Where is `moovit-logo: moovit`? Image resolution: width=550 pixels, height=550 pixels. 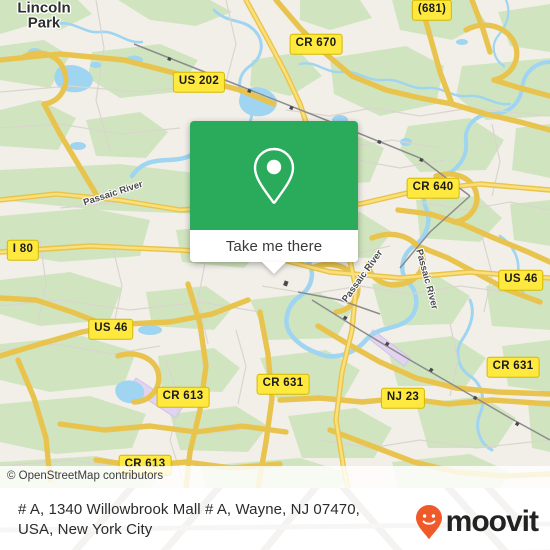
moovit-logo: moovit is located at coordinates (476, 522).